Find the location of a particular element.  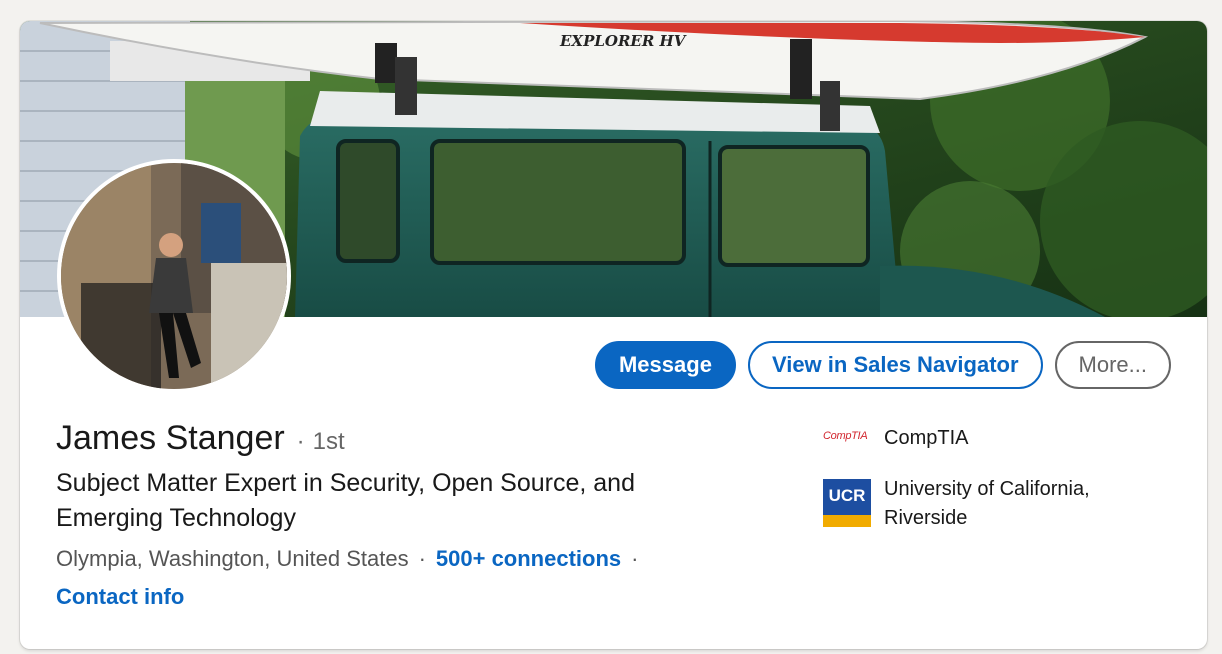

name-row: James Stanger · 1st is located at coordinates (416, 438).